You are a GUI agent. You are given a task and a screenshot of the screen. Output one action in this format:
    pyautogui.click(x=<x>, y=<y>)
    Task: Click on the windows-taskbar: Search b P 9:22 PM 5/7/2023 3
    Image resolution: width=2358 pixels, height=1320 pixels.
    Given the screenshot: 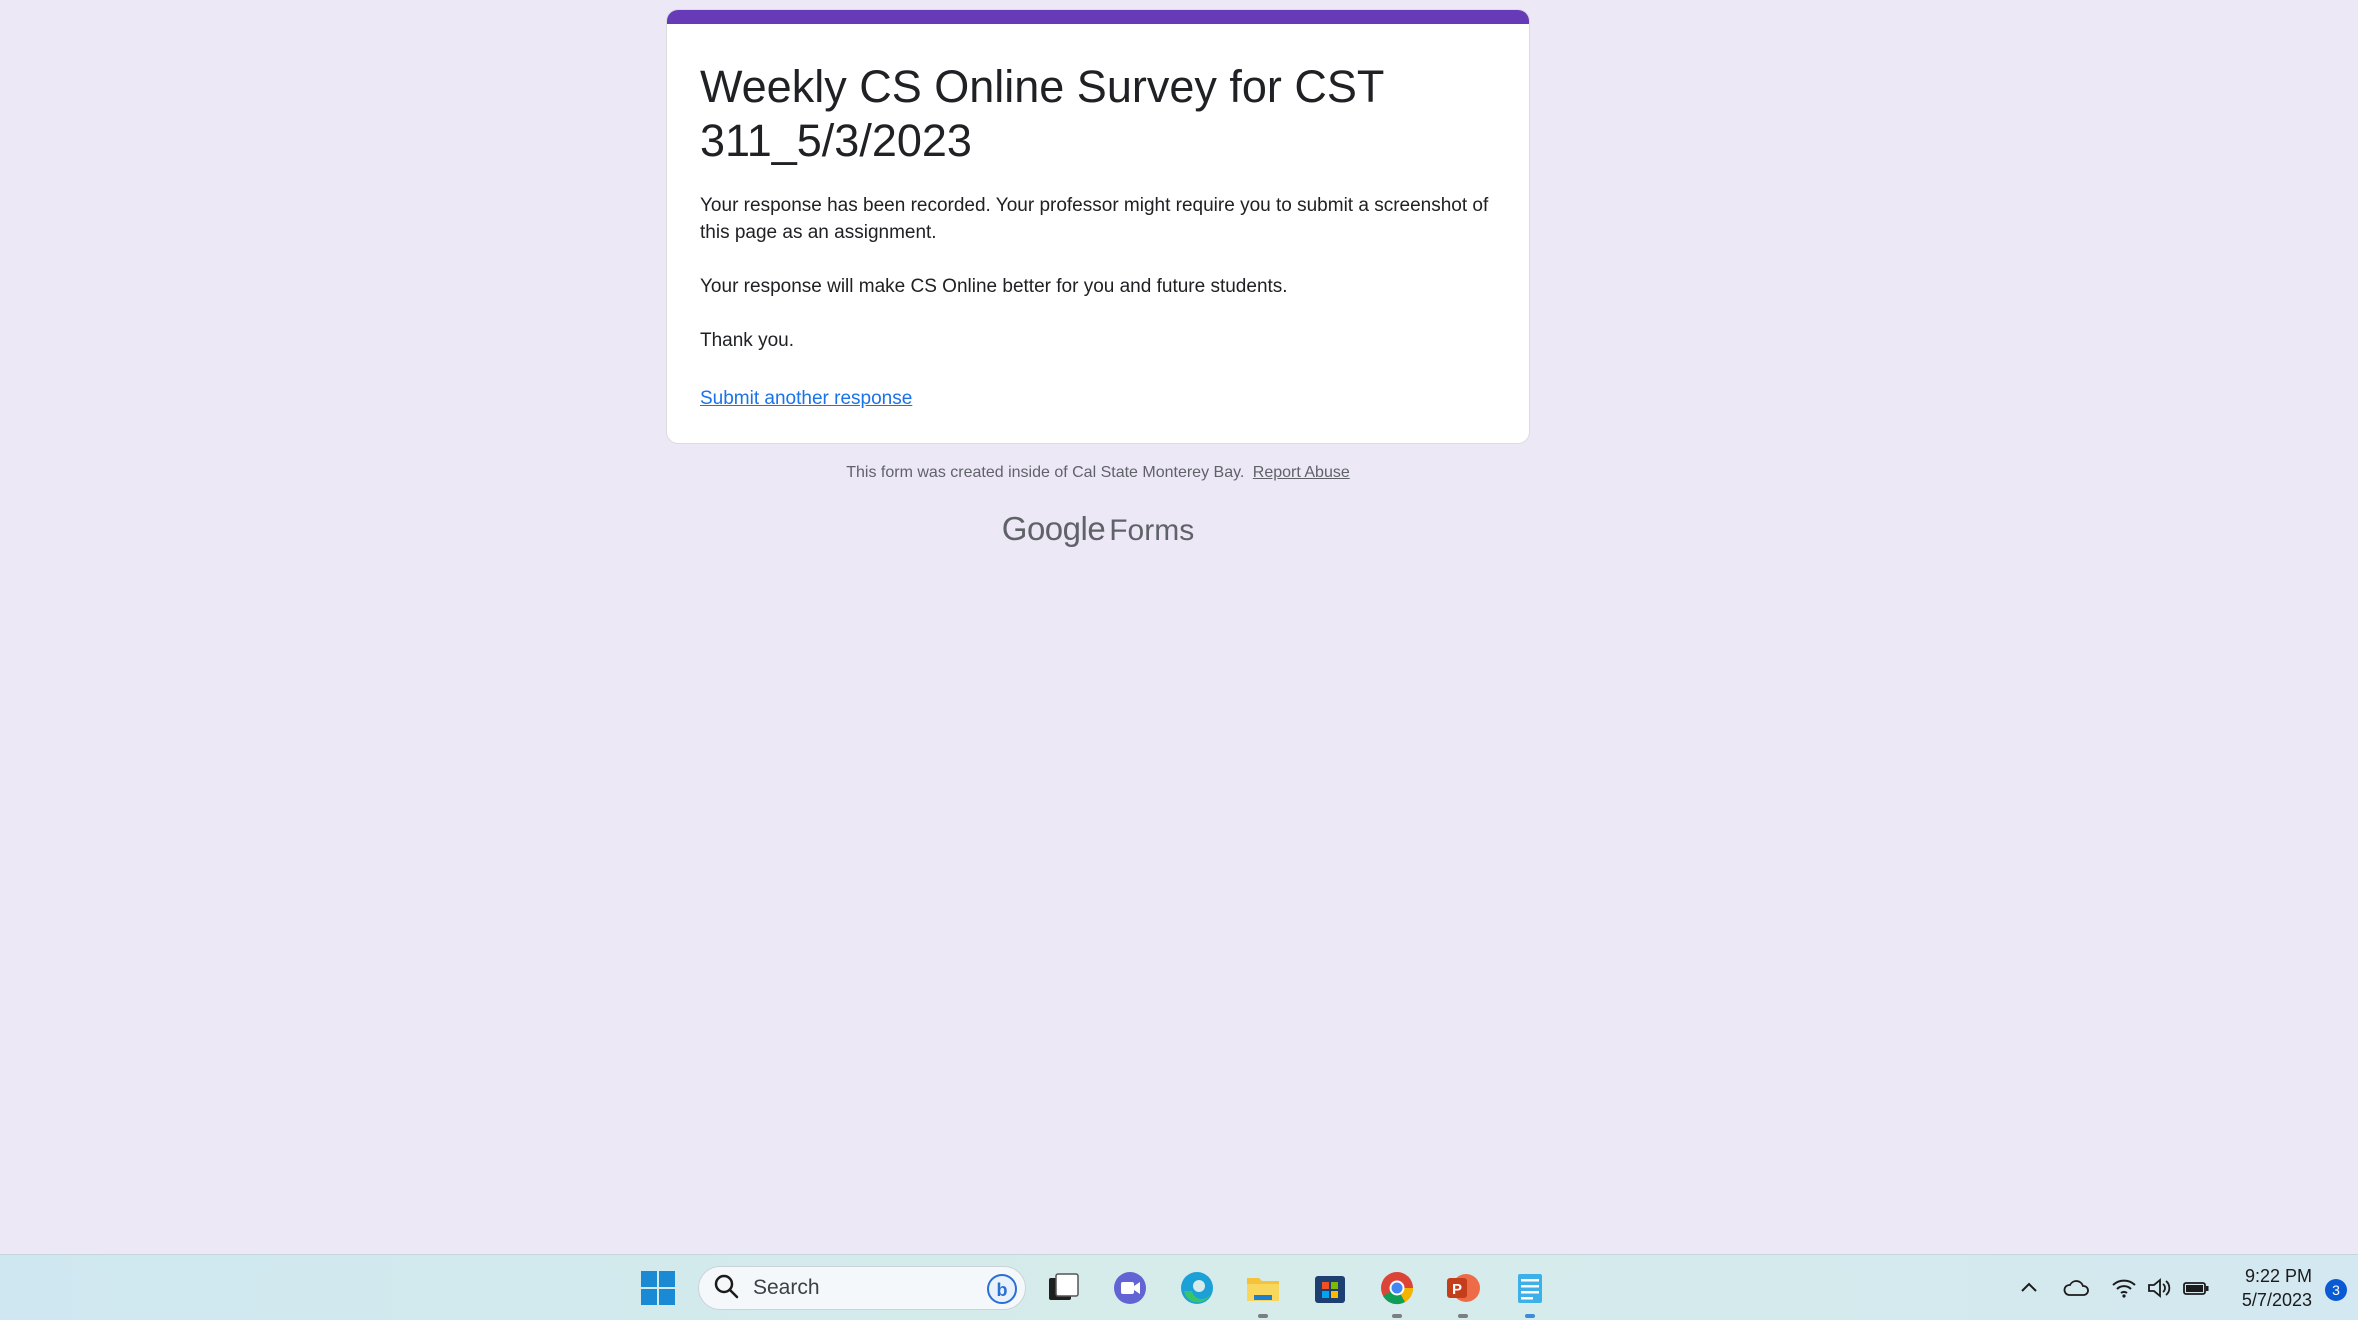 What is the action you would take?
    pyautogui.click(x=1179, y=1287)
    